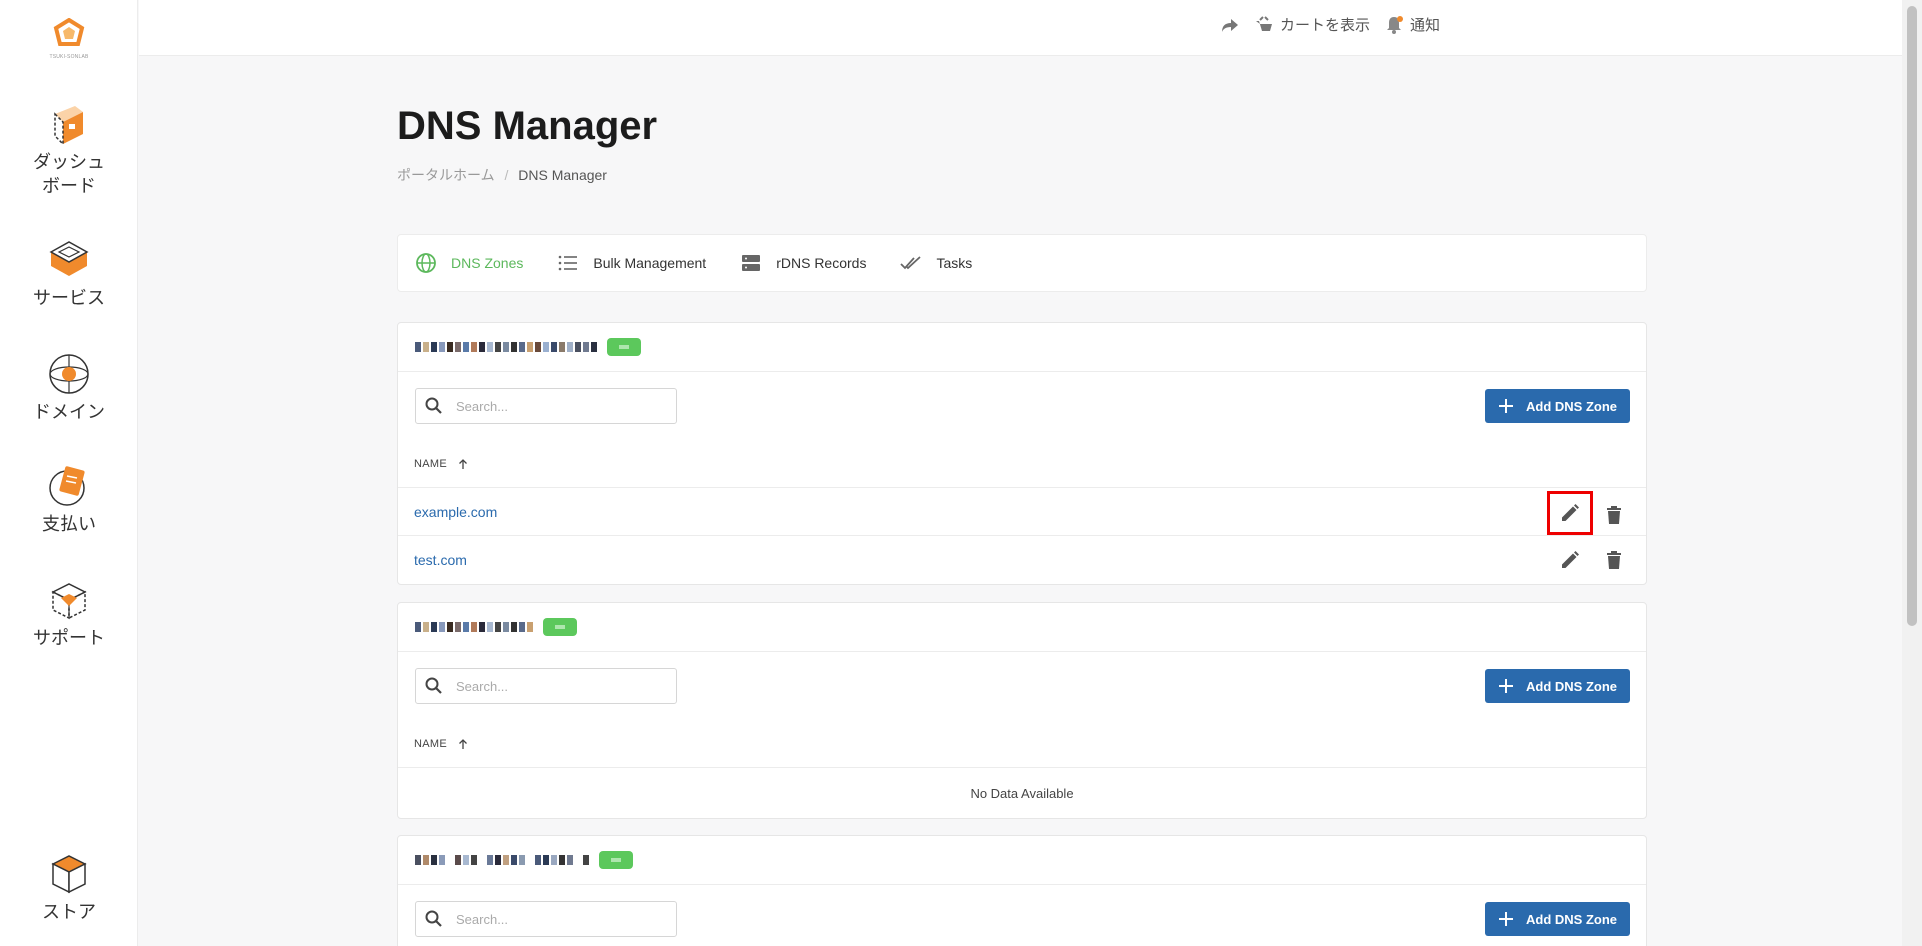  I want to click on share-arrow-icon, so click(1229, 25).